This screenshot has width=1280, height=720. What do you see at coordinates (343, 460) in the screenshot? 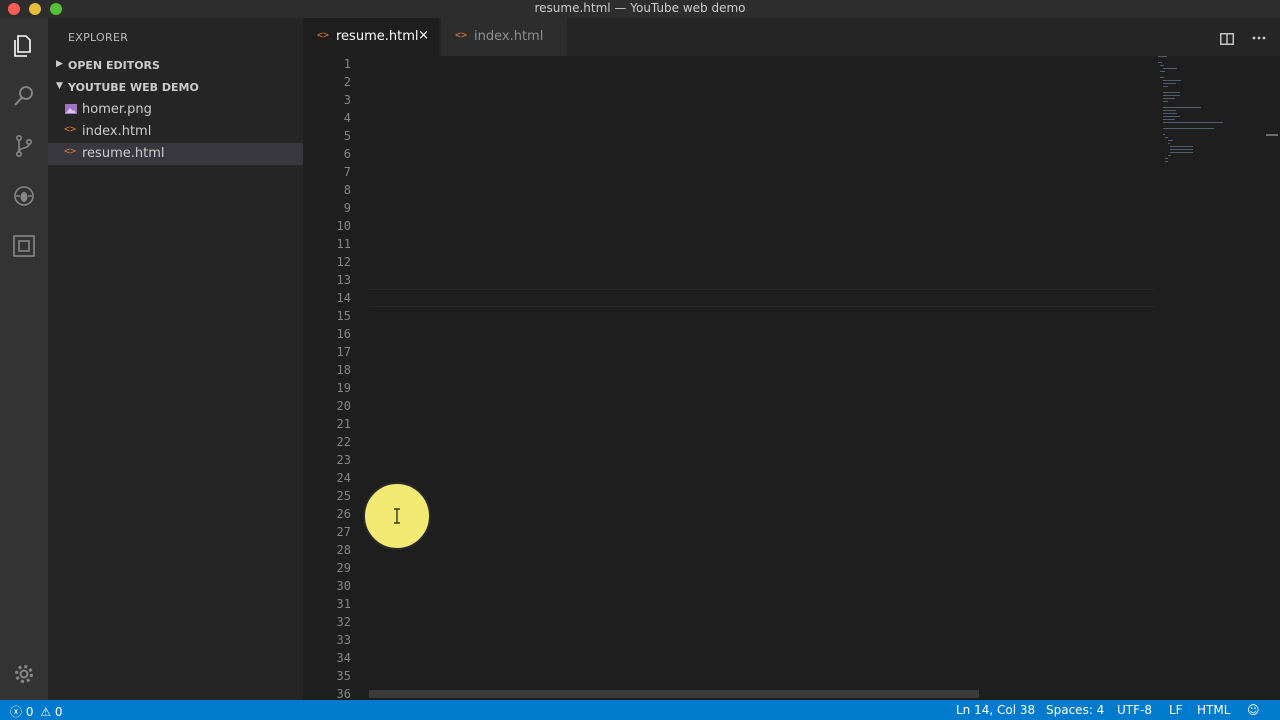
I see `line-number: 23` at bounding box center [343, 460].